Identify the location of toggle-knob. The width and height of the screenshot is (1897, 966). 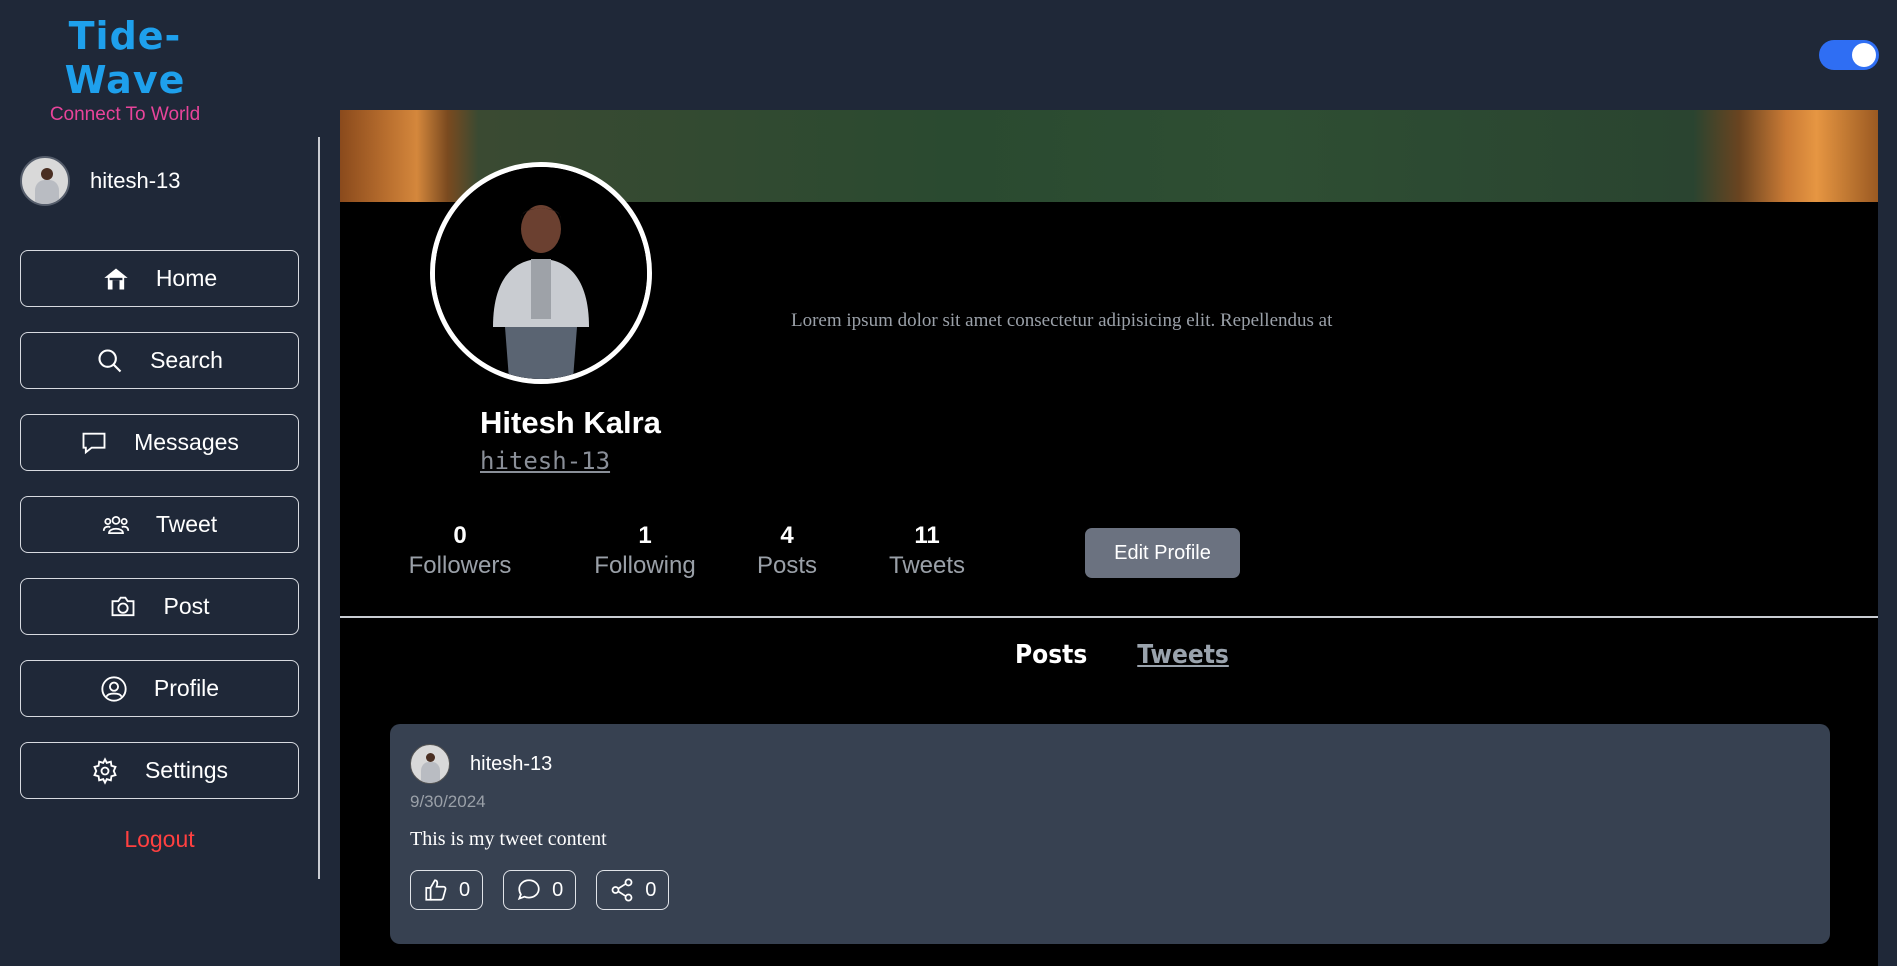
(1864, 55).